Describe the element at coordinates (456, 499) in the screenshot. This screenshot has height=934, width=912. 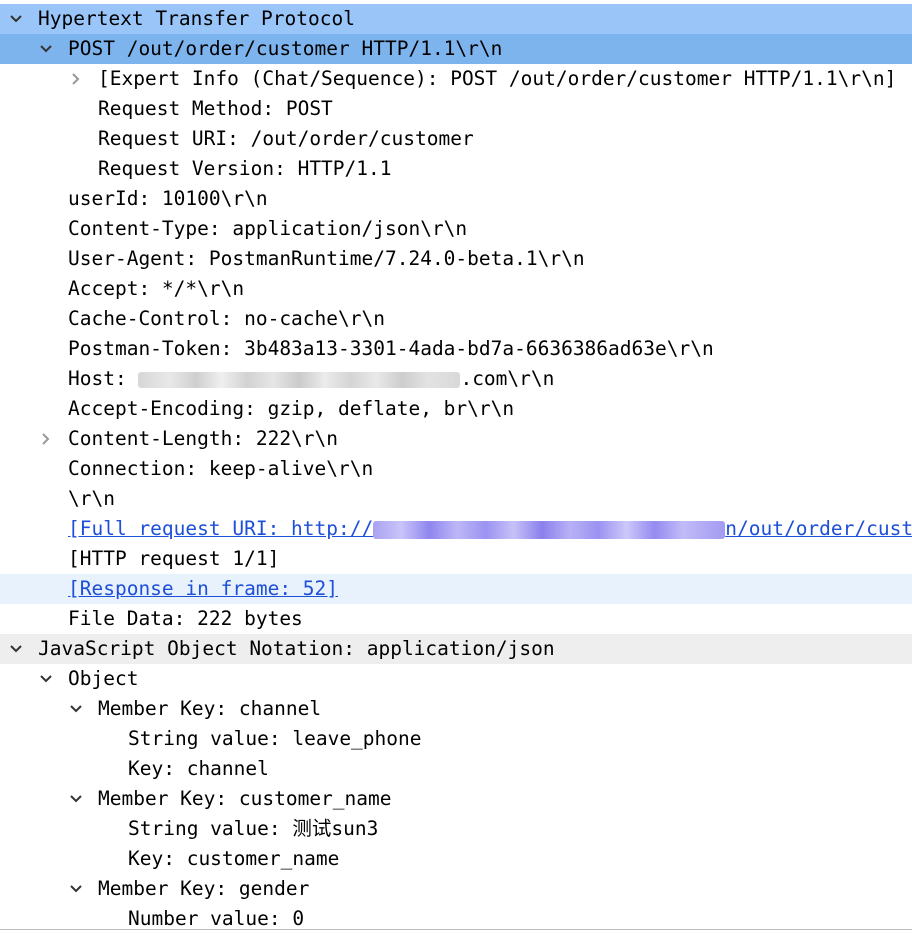
I see `blank-line-row: \r\n` at that location.